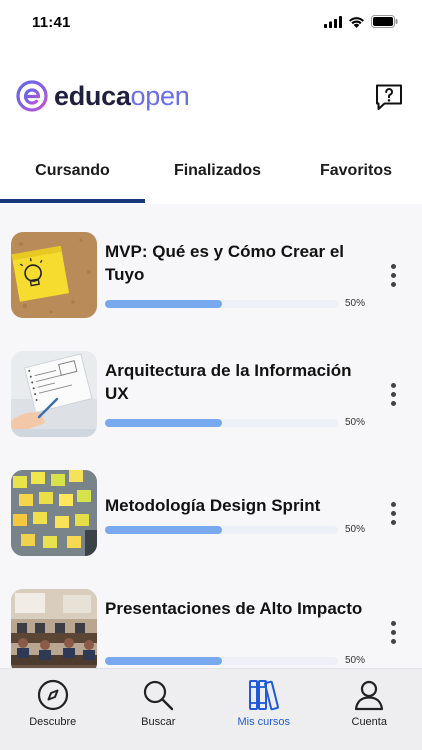 This screenshot has width=422, height=750. I want to click on logo-word-educa: educa, so click(92, 95).